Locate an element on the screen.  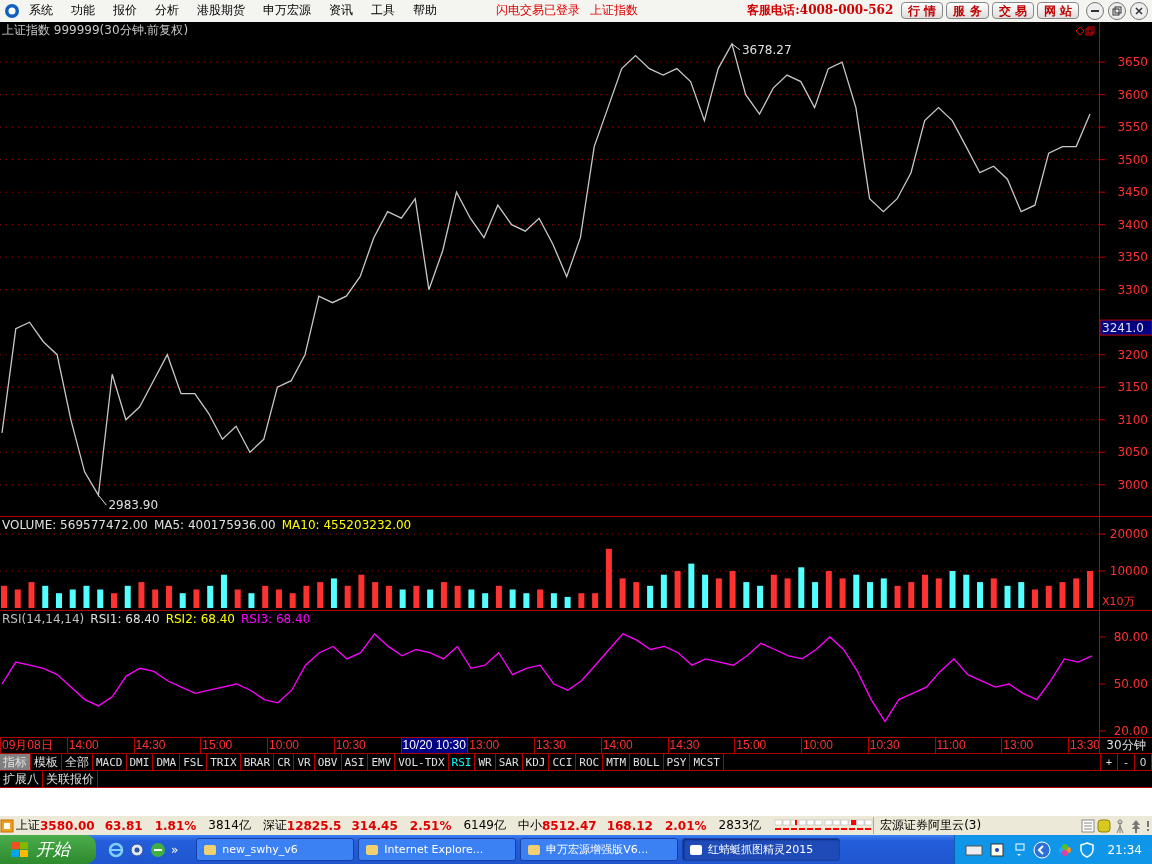
extra-tab: 关联报价 is located at coordinates (70, 779).